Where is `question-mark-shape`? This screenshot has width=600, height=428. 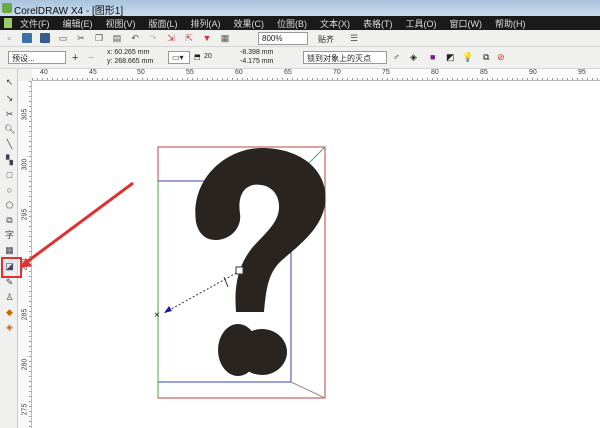 question-mark-shape is located at coordinates (260, 262).